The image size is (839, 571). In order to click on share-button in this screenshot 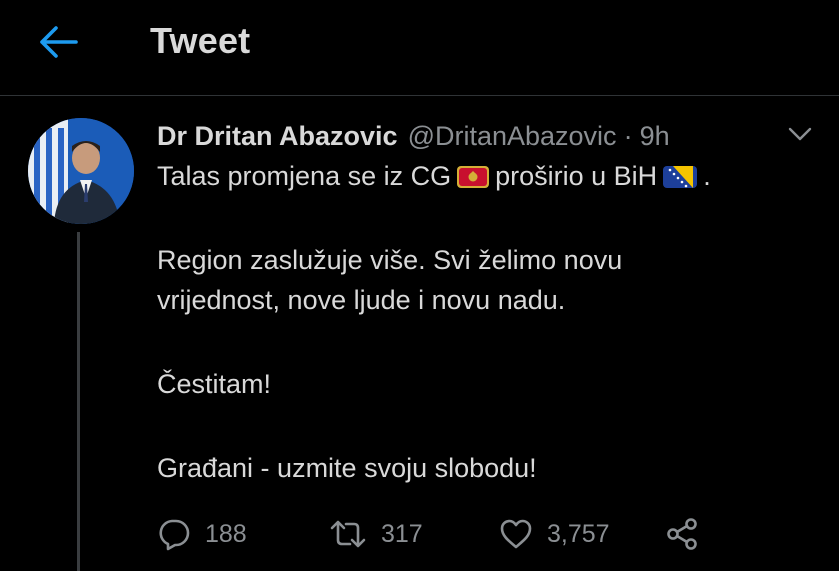, I will do `click(682, 534)`.